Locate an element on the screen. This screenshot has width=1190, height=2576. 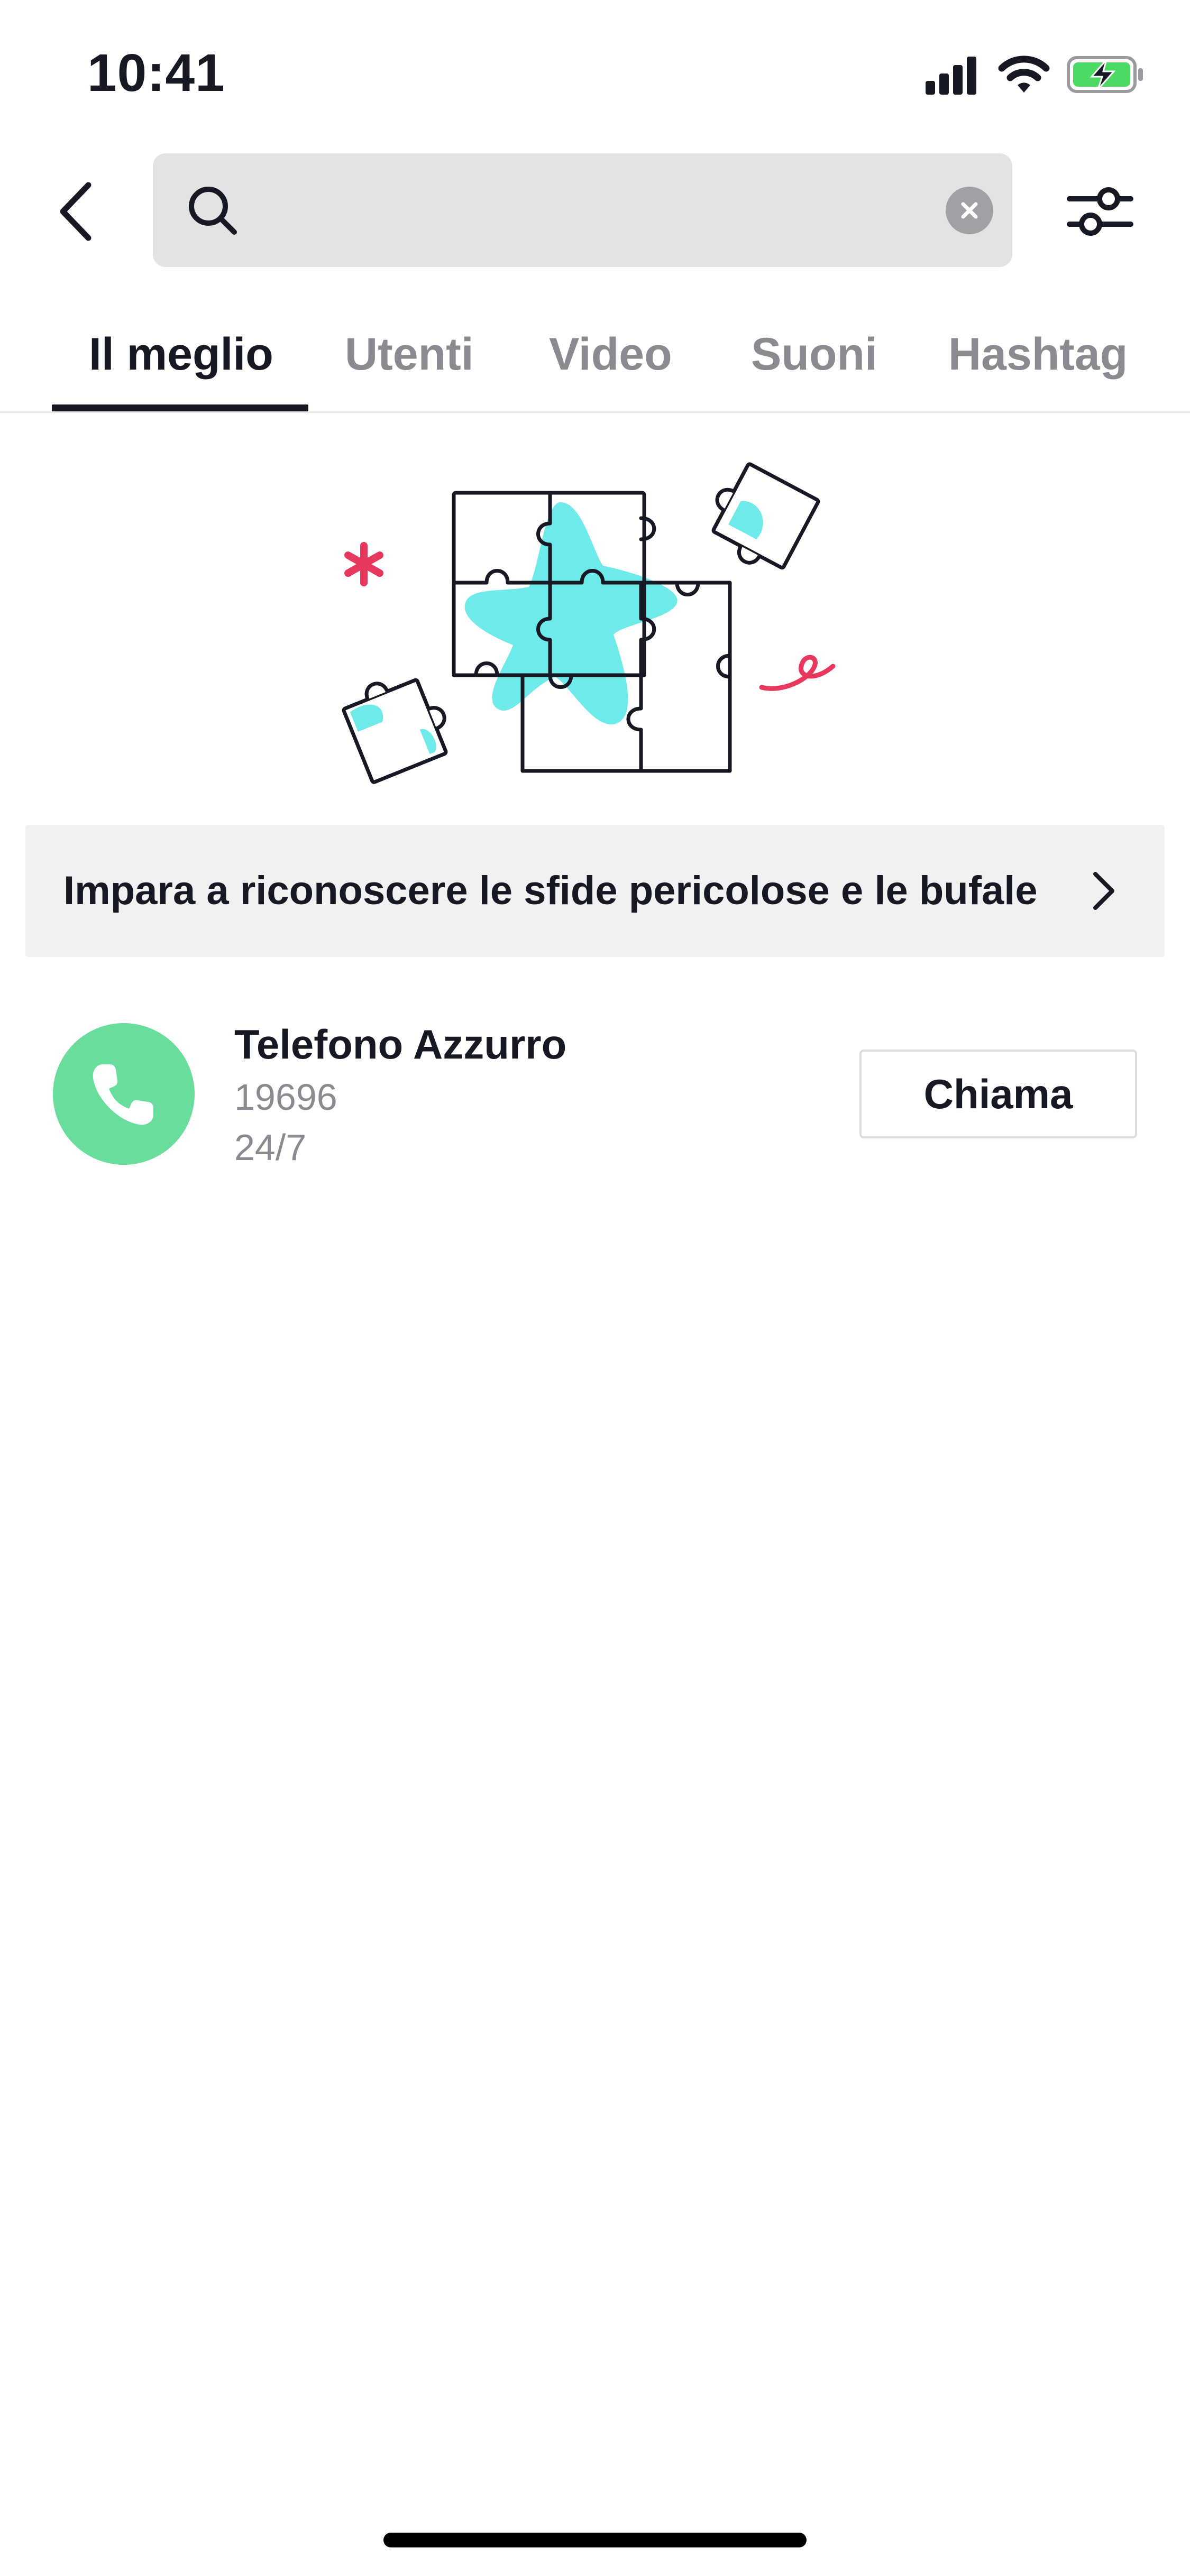
search-input is located at coordinates (577, 210).